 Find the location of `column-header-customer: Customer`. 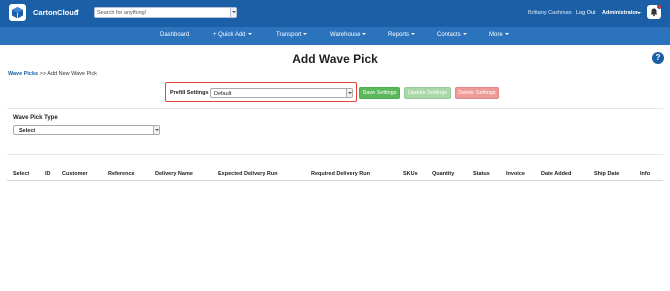

column-header-customer: Customer is located at coordinates (75, 174).